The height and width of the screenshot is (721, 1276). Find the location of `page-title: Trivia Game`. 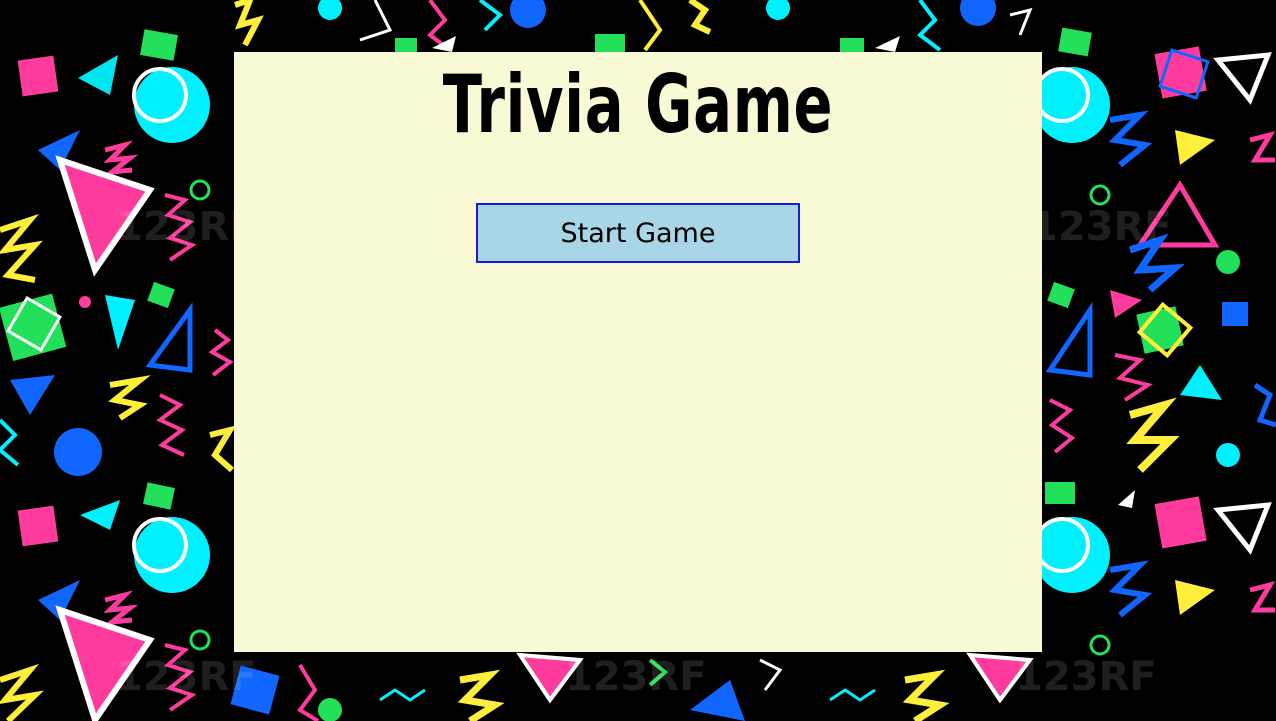

page-title: Trivia Game is located at coordinates (638, 104).